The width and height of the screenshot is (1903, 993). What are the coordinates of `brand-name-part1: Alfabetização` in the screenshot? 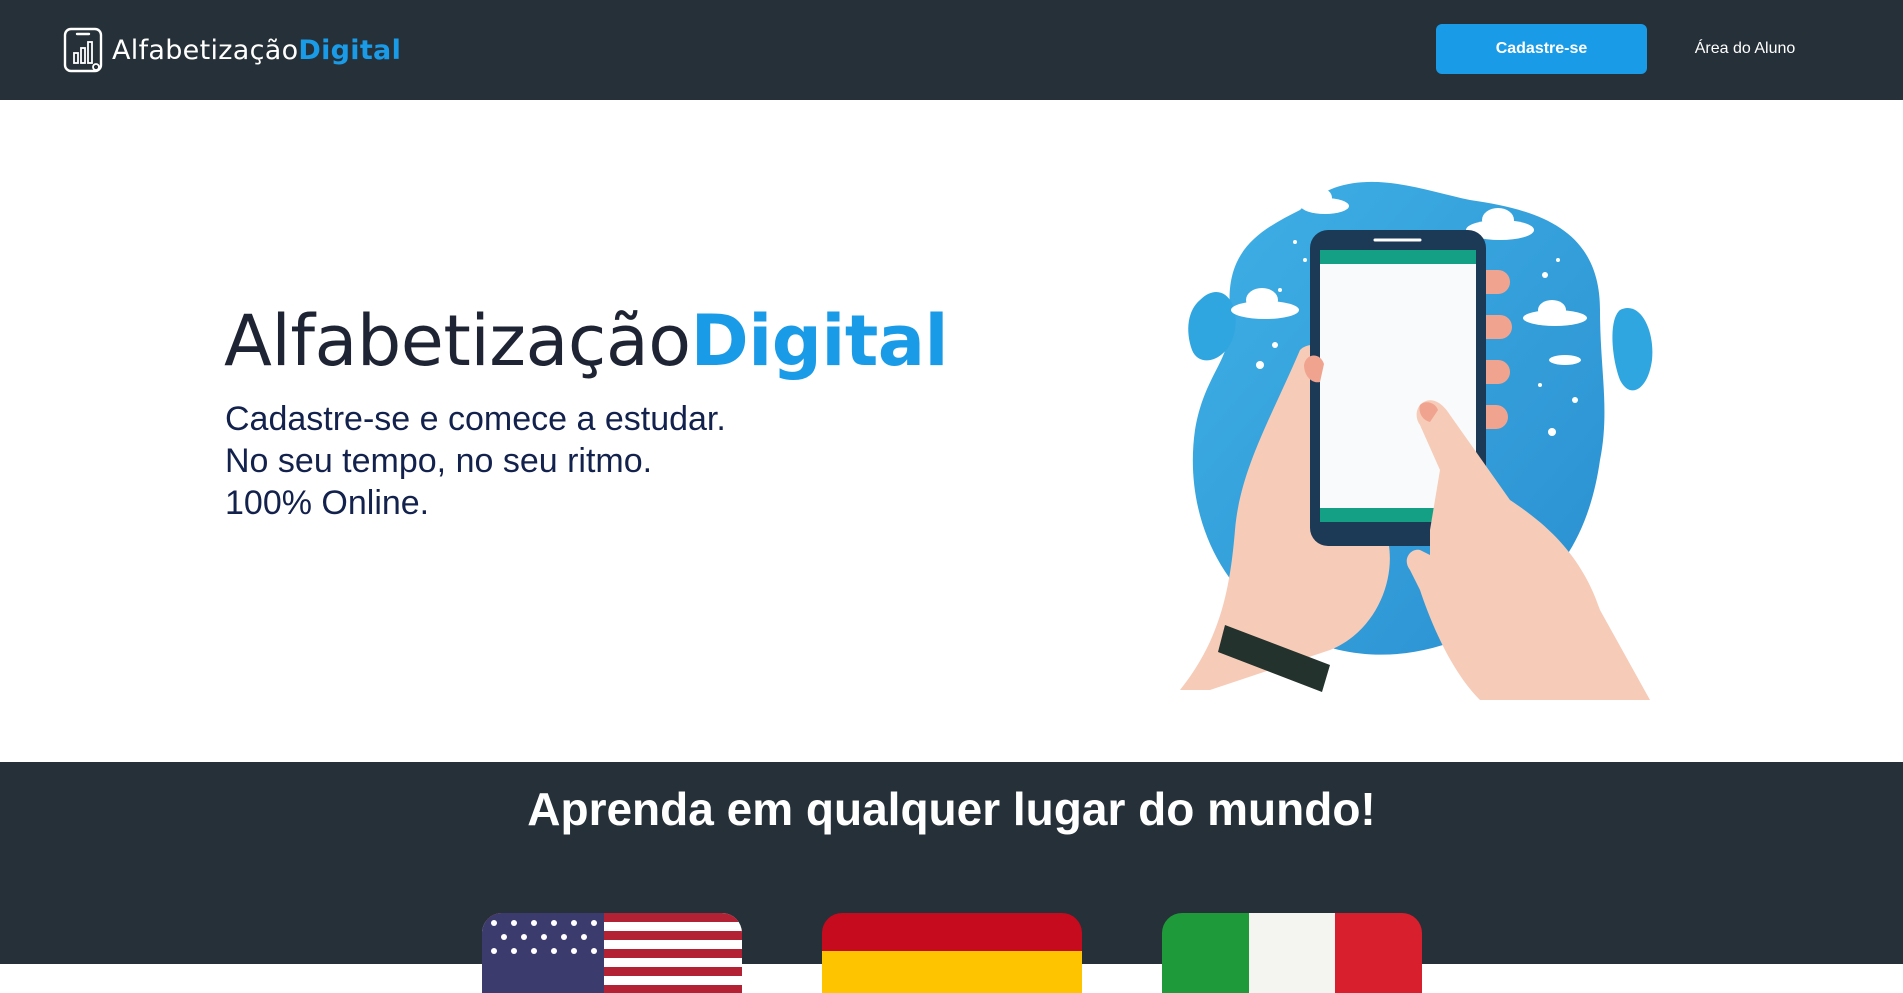 It's located at (205, 50).